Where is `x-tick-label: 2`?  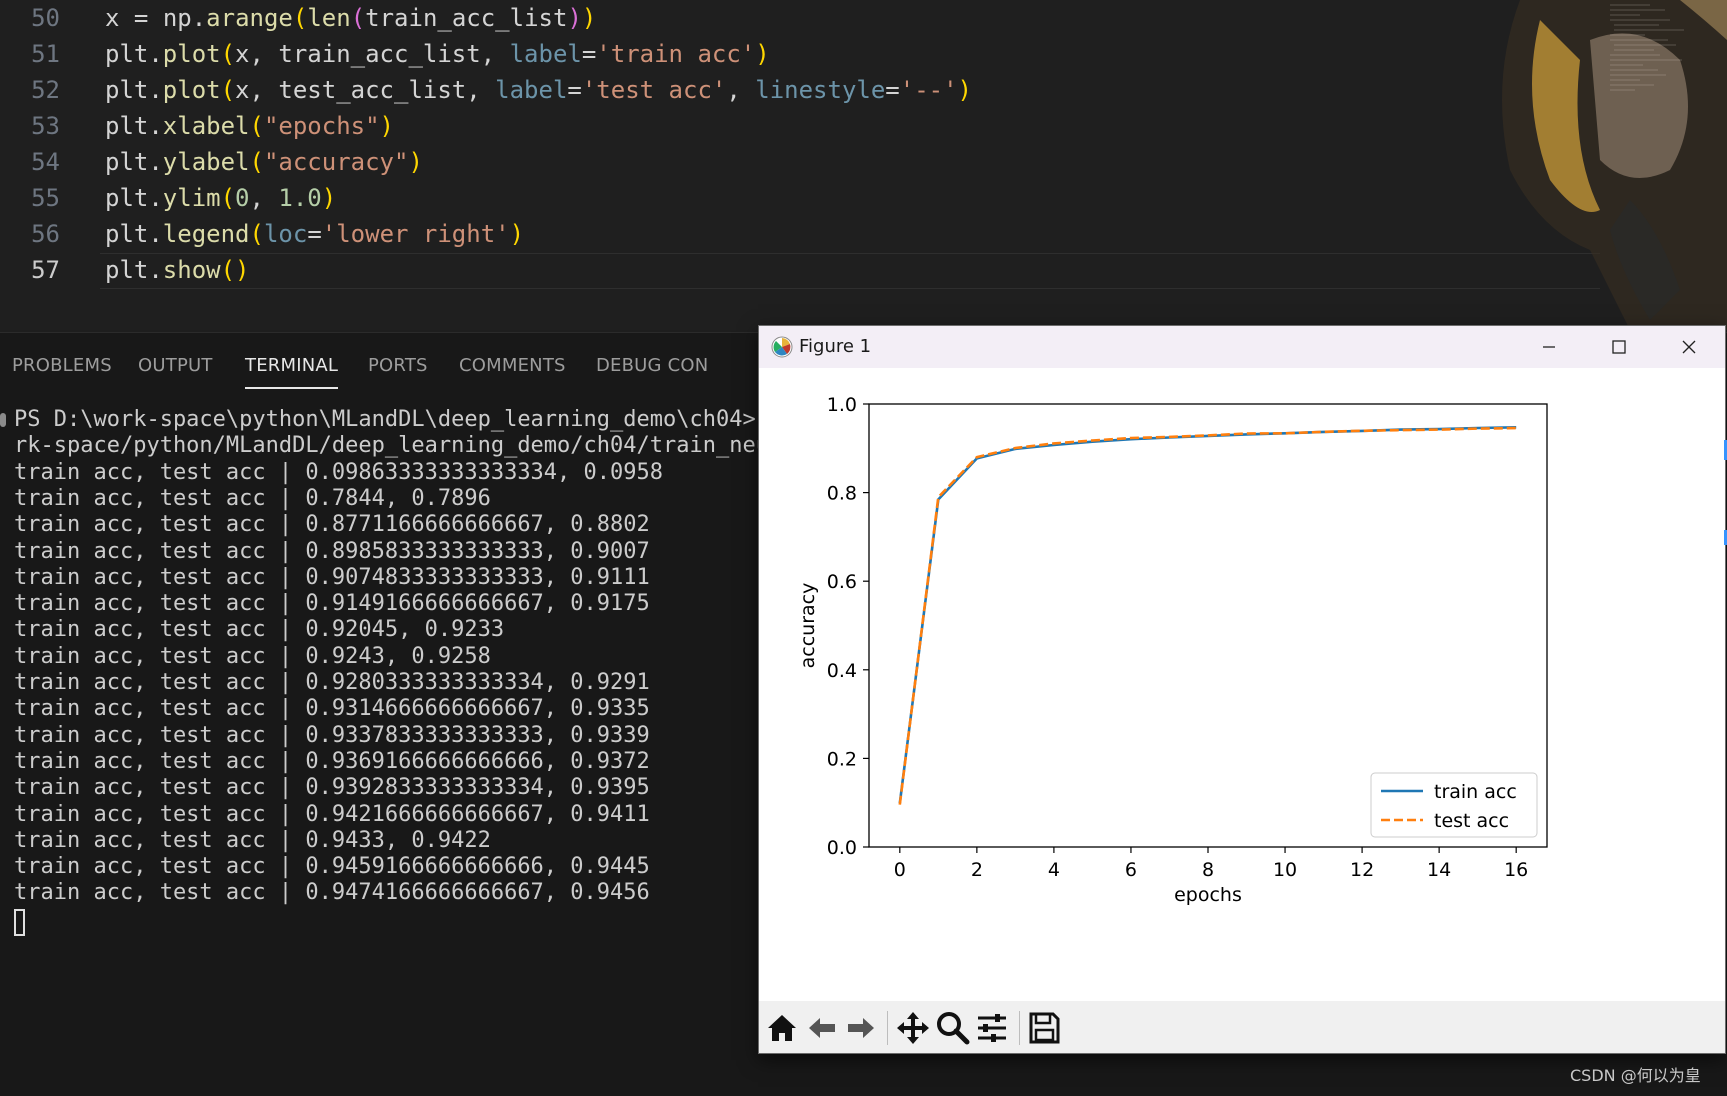 x-tick-label: 2 is located at coordinates (977, 870).